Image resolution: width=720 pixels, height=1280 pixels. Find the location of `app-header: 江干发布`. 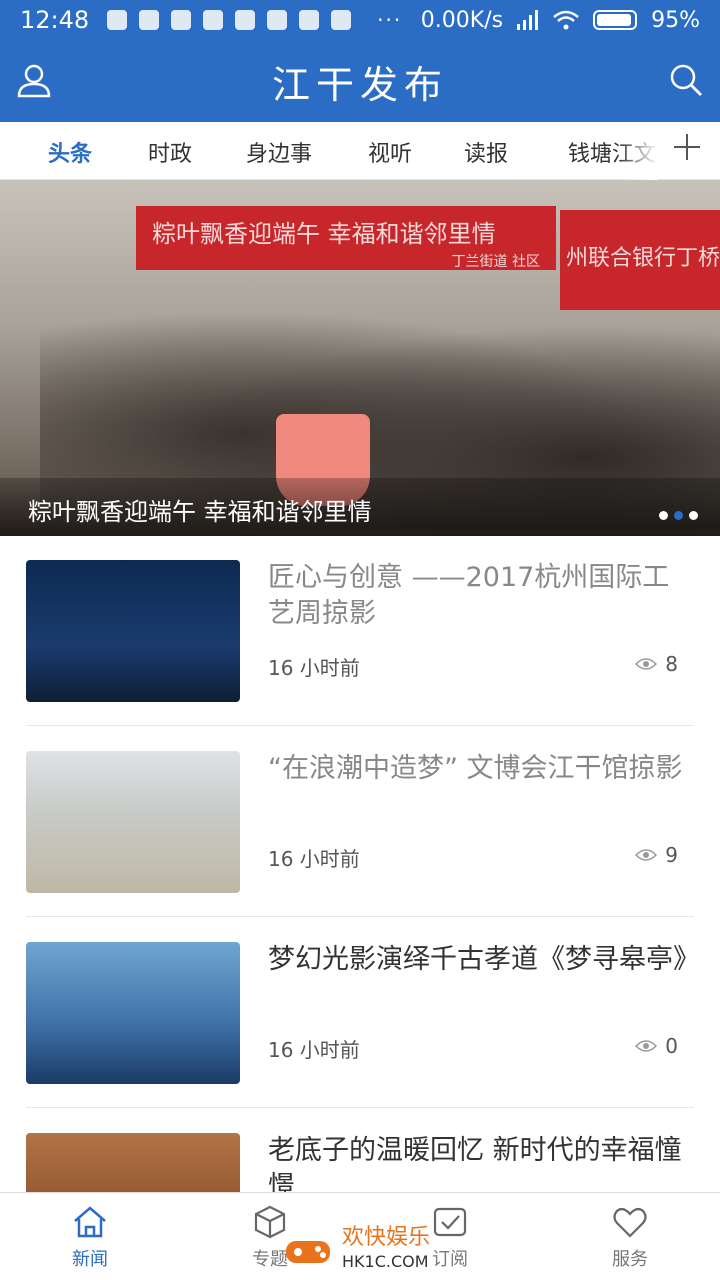

app-header: 江干发布 is located at coordinates (360, 81).